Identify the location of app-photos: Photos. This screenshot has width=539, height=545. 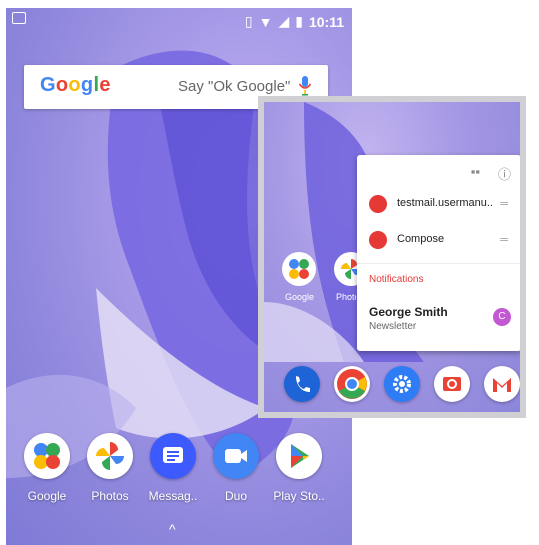
(110, 468).